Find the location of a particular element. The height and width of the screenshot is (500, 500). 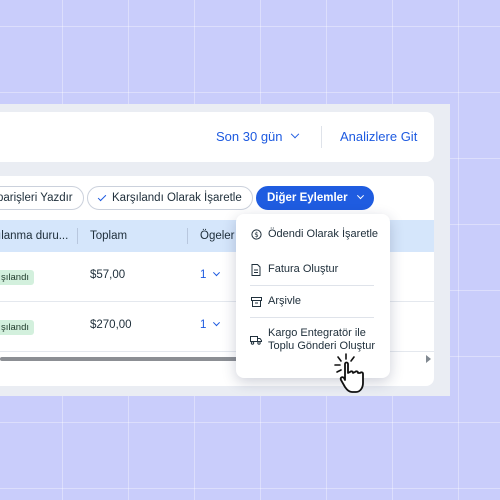

print-orders-button: parişleri Yazdır is located at coordinates (42, 198).